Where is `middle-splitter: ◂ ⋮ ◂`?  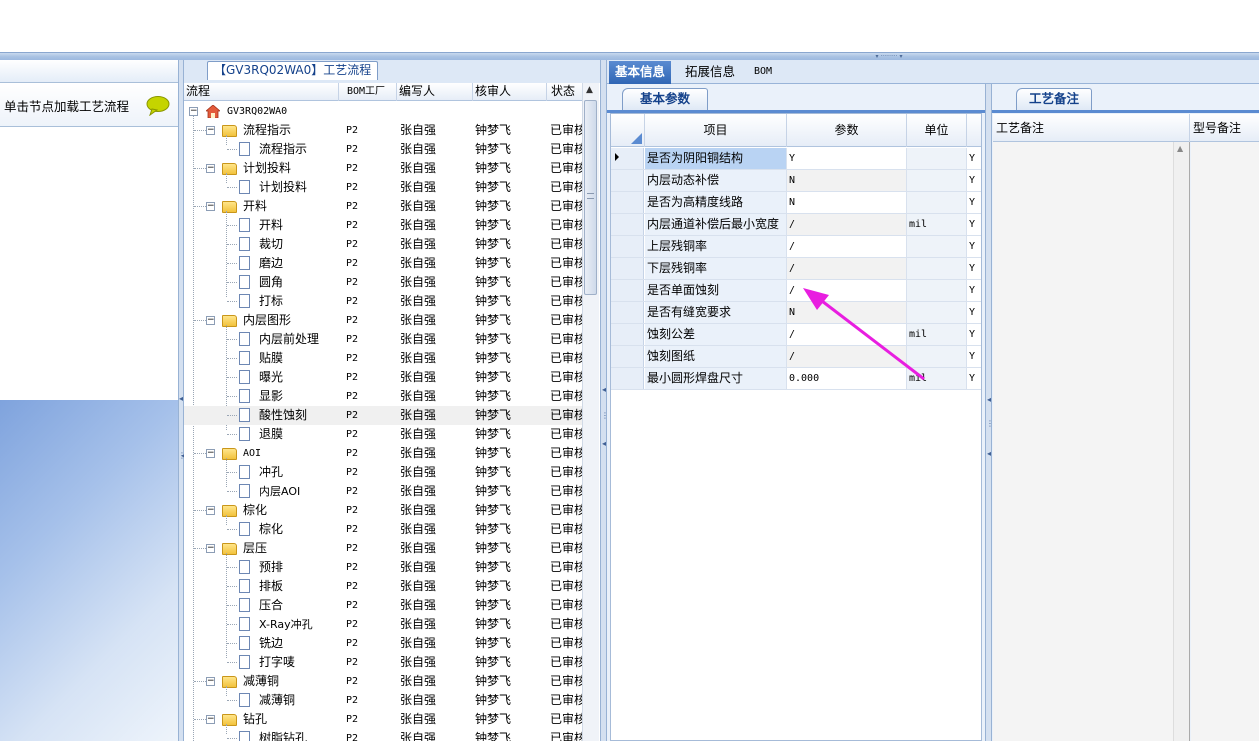 middle-splitter: ◂ ⋮ ◂ is located at coordinates (604, 400).